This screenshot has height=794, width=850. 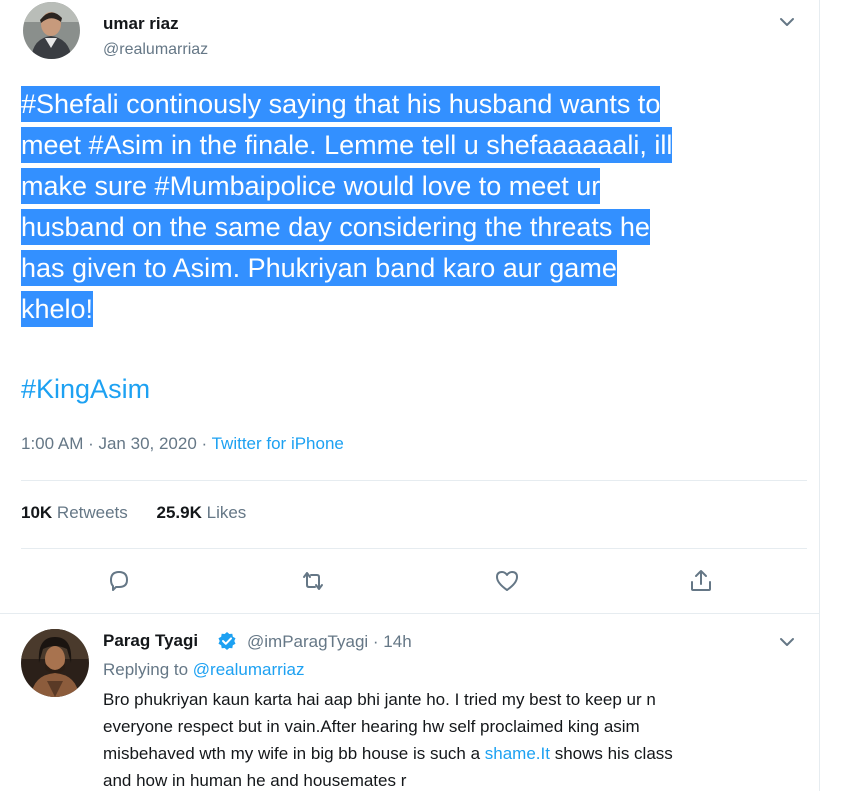 I want to click on reply-text-line: shows his class, so click(x=611, y=753).